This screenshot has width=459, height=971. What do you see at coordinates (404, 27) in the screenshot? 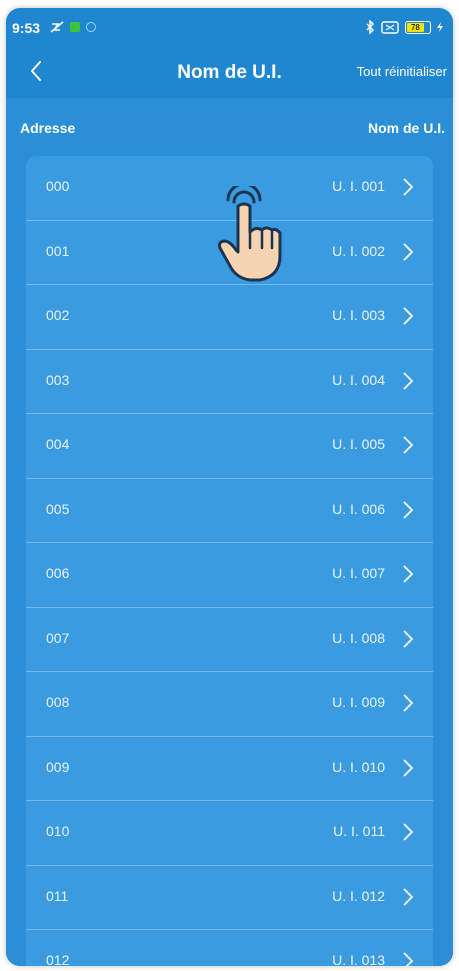
I see `status-right-icons: 78` at bounding box center [404, 27].